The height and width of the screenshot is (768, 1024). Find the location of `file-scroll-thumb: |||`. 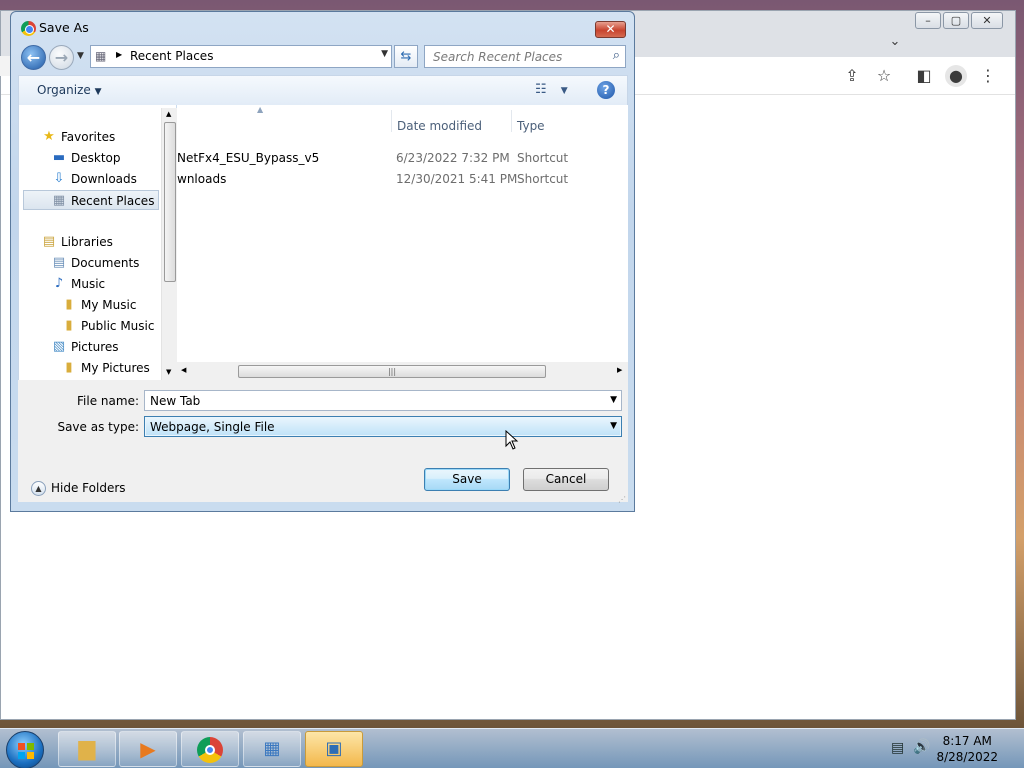

file-scroll-thumb: ||| is located at coordinates (392, 371).